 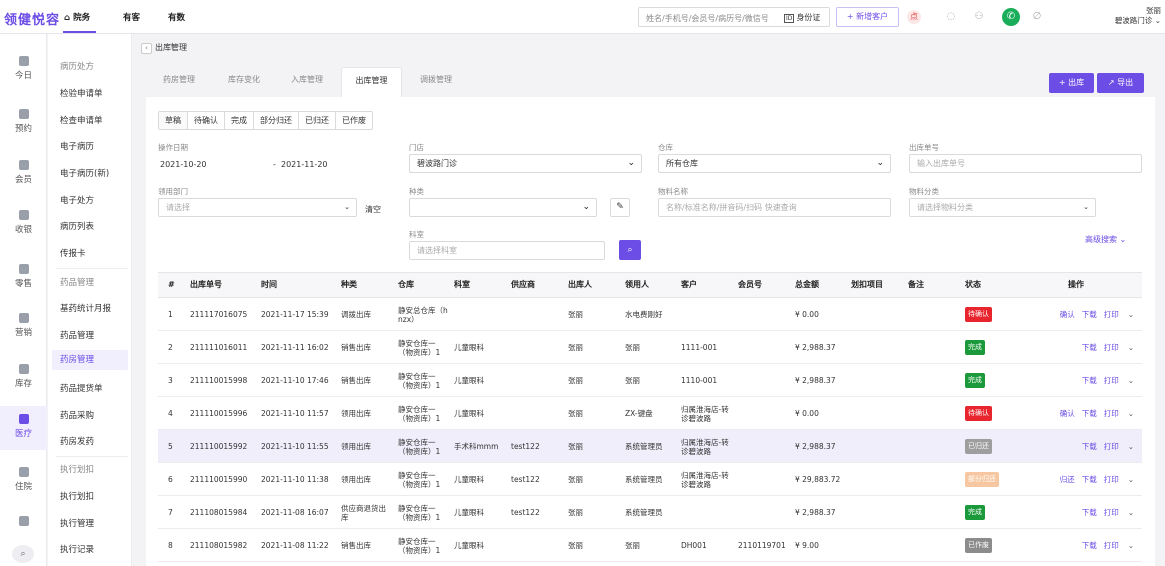 I want to click on wrench-icon: ✎, so click(x=620, y=207).